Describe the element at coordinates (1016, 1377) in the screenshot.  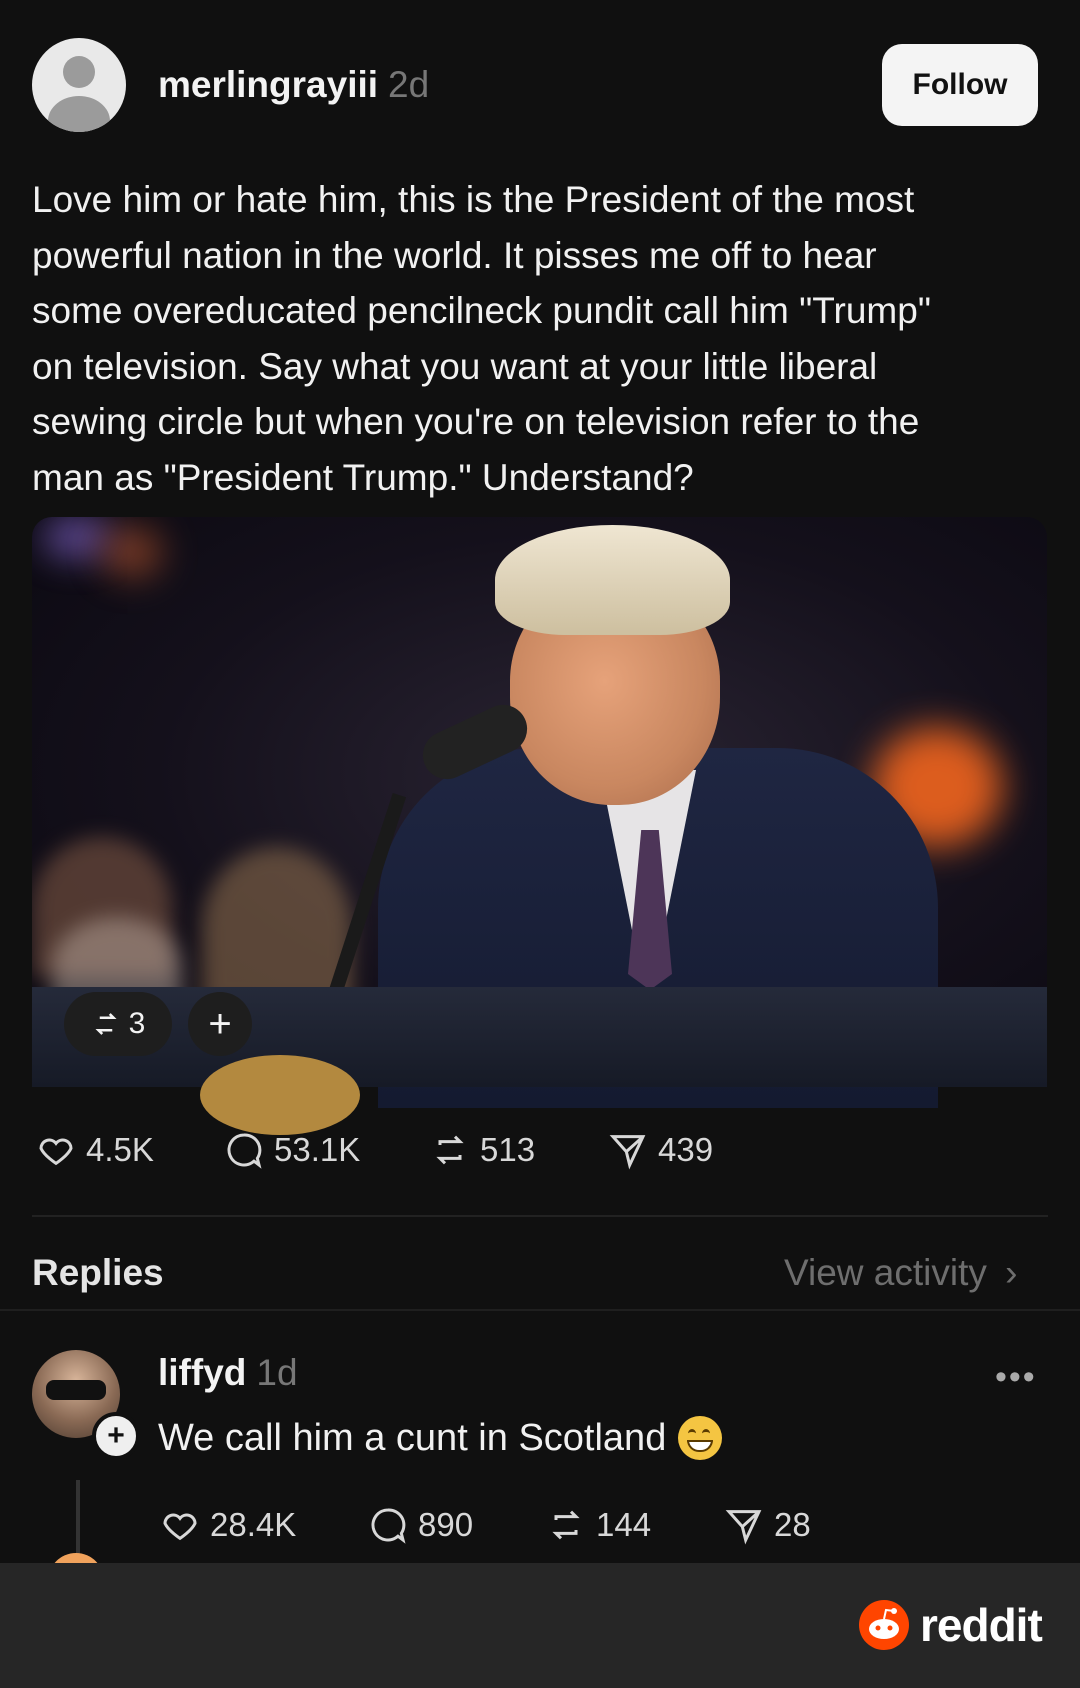
I see `more-options-icon: •••` at that location.